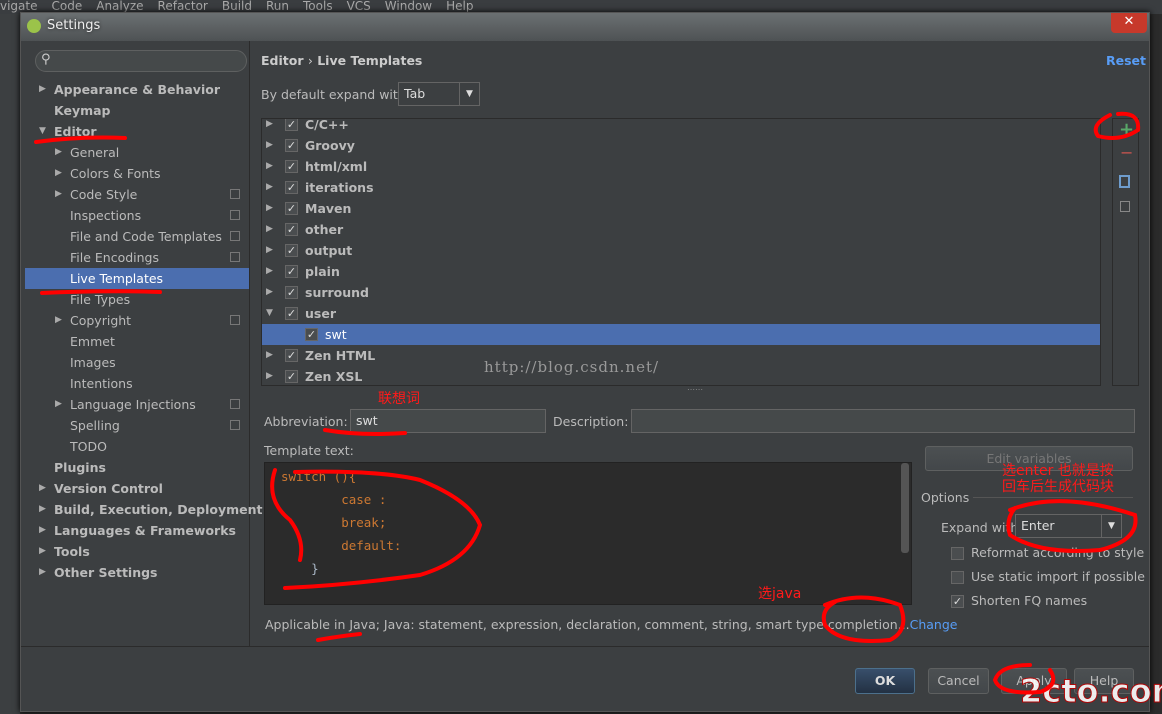  What do you see at coordinates (1058, 576) in the screenshot?
I see `option-label: Use static import if possible` at bounding box center [1058, 576].